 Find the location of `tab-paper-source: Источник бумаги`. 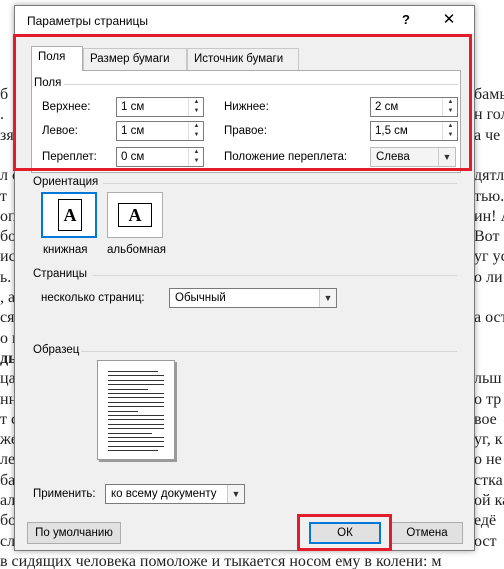

tab-paper-source: Источник бумаги is located at coordinates (243, 59).